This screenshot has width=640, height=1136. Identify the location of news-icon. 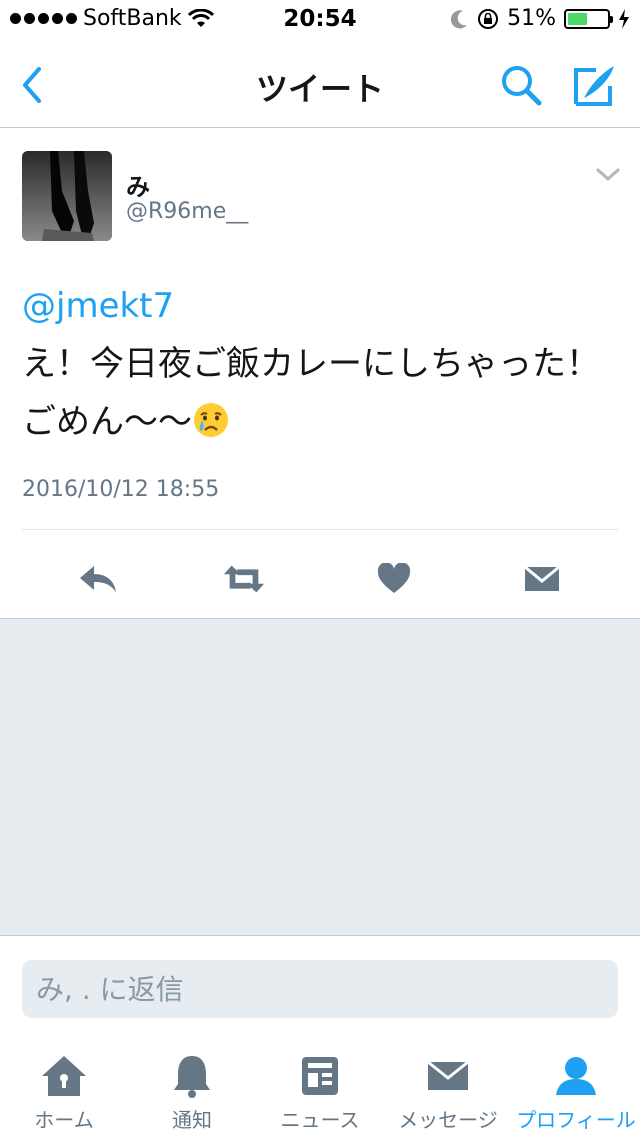
(320, 1076).